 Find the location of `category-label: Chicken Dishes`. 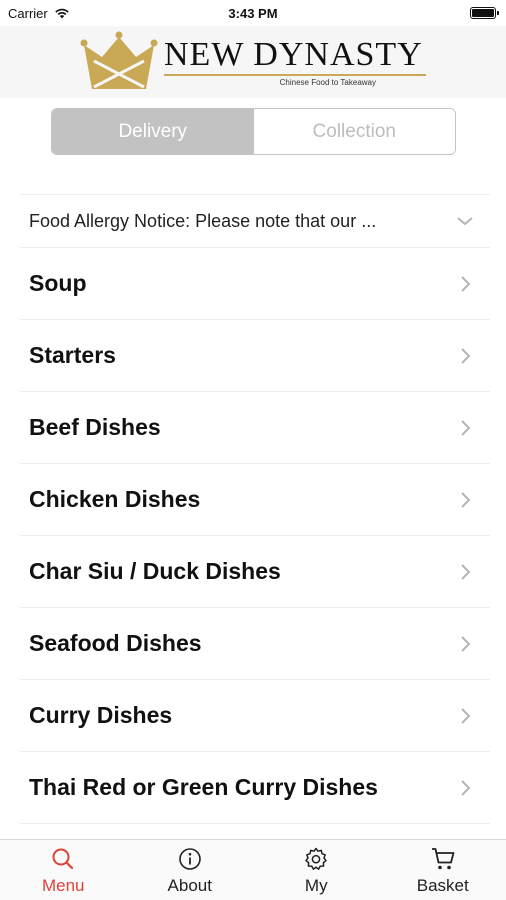

category-label: Chicken Dishes is located at coordinates (115, 499).